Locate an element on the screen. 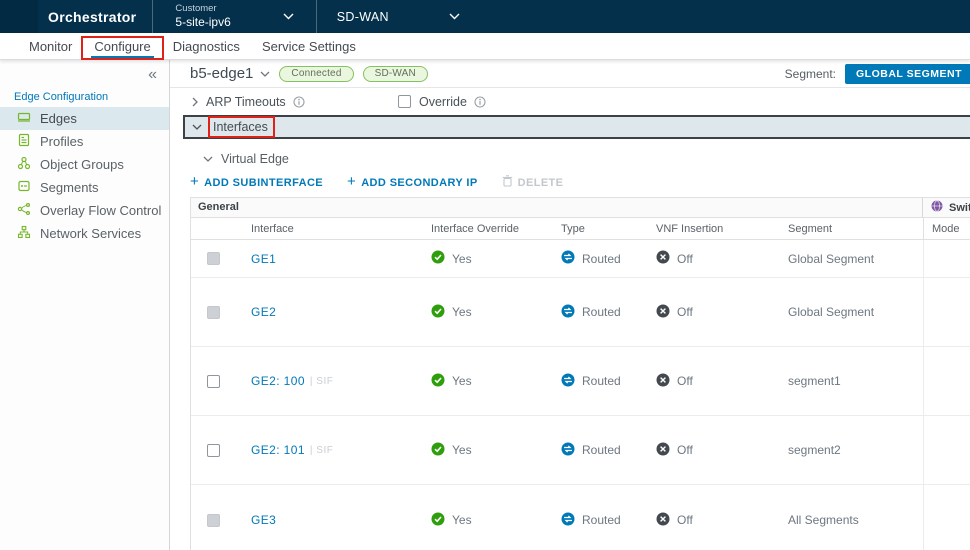 The height and width of the screenshot is (550, 970). sidebar-section-title: Edge Configuration is located at coordinates (61, 97).